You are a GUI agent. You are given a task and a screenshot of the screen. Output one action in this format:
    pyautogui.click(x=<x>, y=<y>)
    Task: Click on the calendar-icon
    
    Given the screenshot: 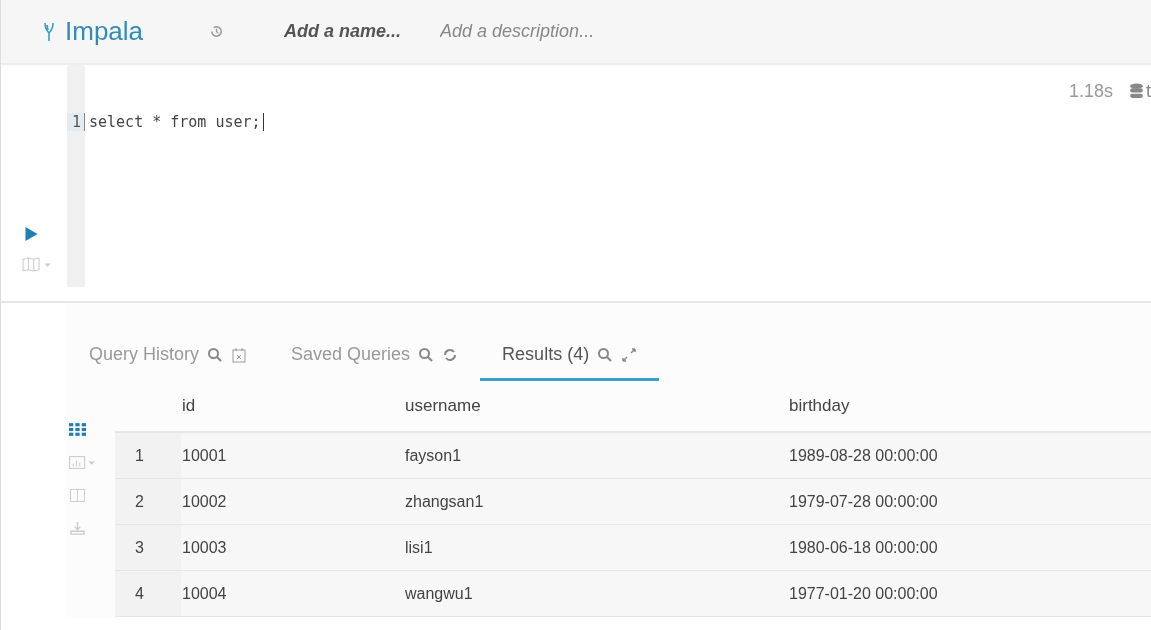 What is the action you would take?
    pyautogui.click(x=239, y=354)
    